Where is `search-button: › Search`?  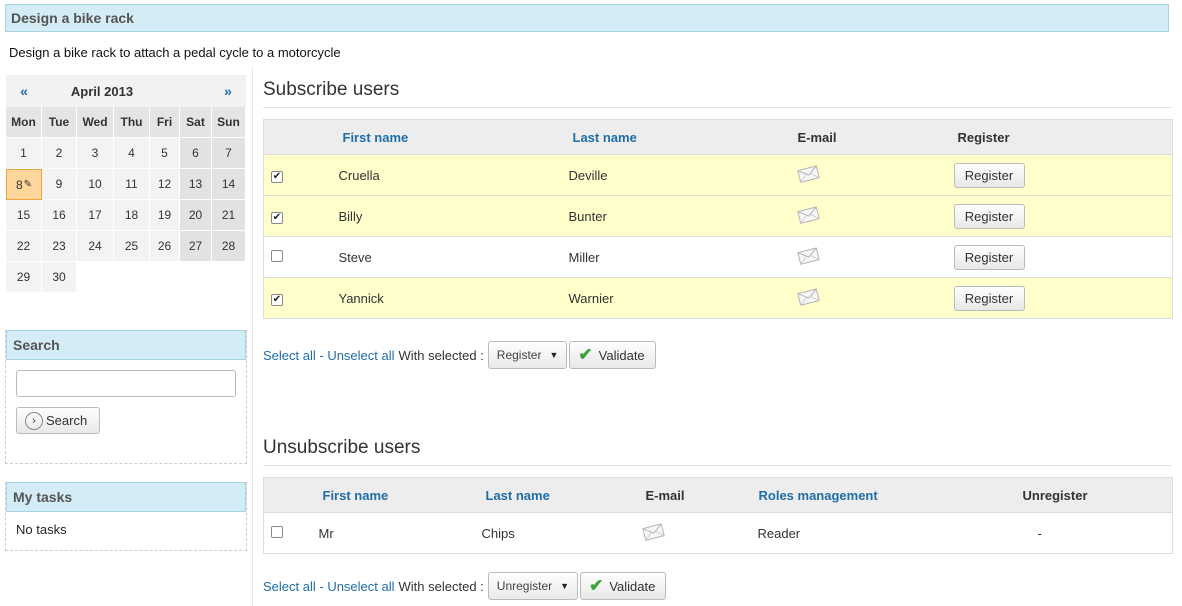
search-button: › Search is located at coordinates (58, 420).